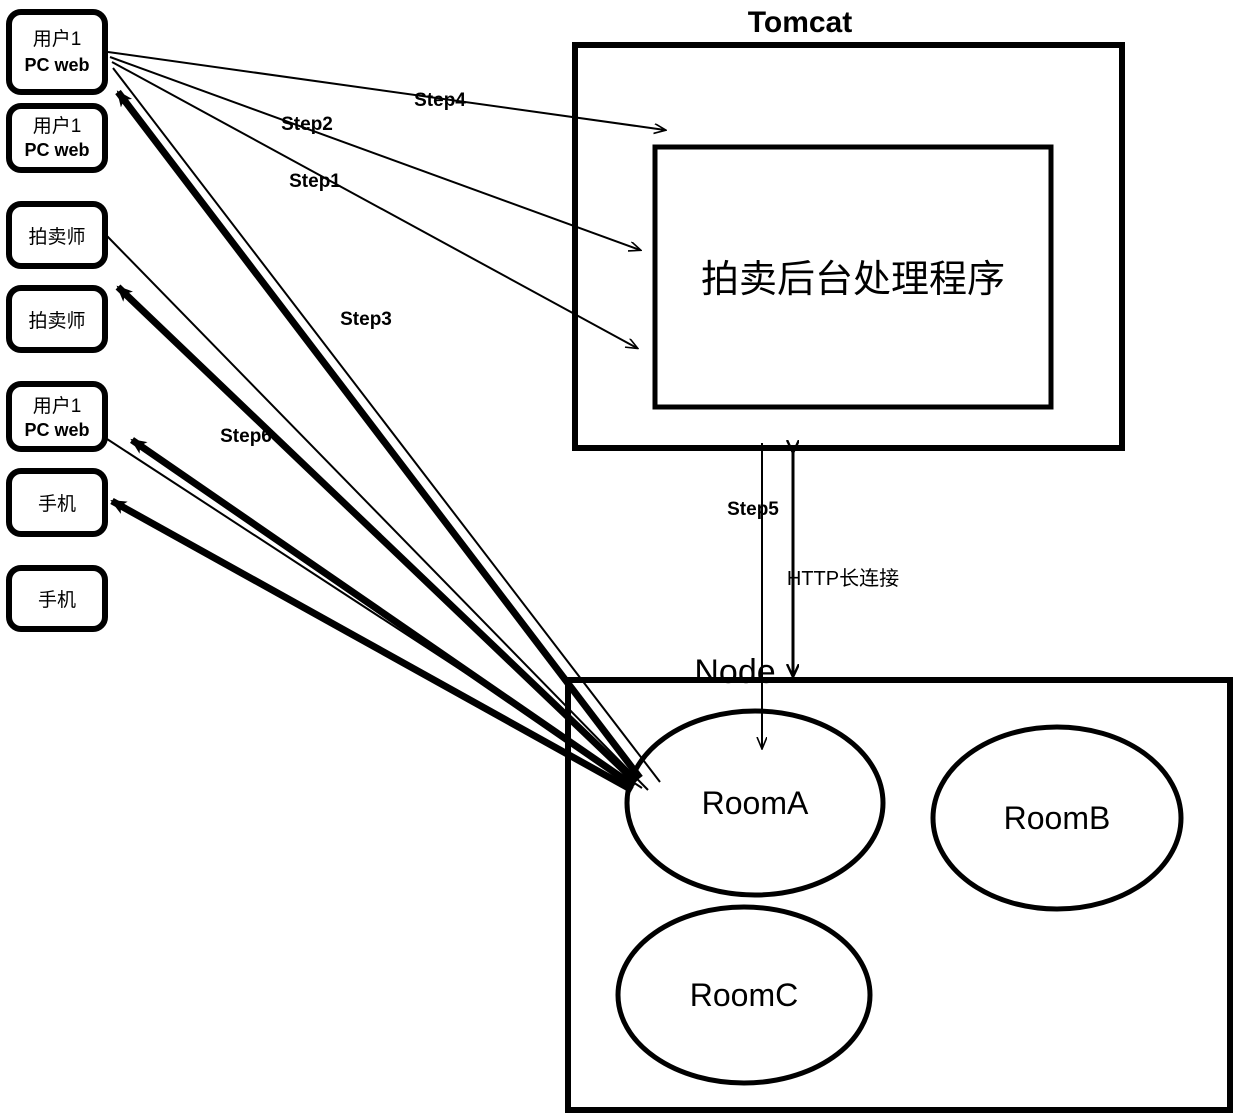 This screenshot has width=1240, height=1120. What do you see at coordinates (57, 138) in the screenshot?
I see `client-user1-pcweb-2: 用户1 PC web` at bounding box center [57, 138].